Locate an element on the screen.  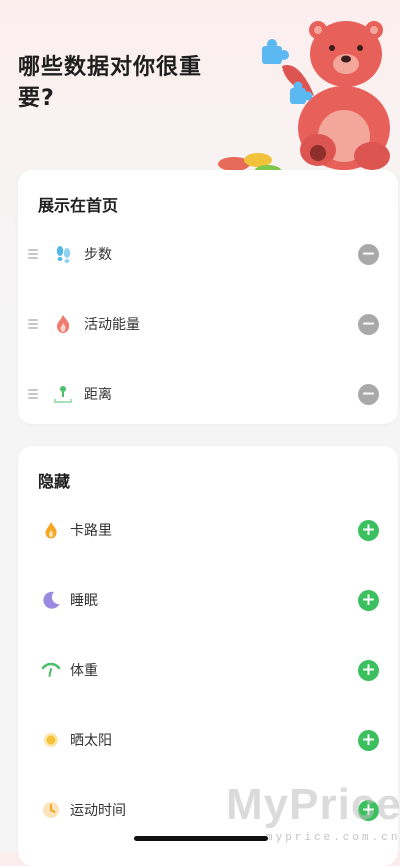
calorie-icon is located at coordinates (51, 530).